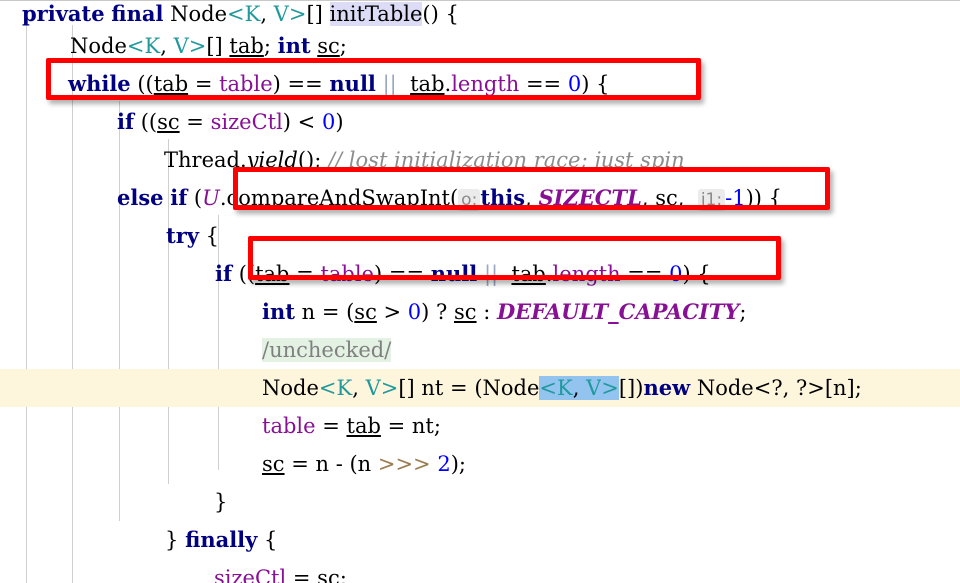 The image size is (960, 583). I want to click on token-generic-k-2: K, so click(565, 388).